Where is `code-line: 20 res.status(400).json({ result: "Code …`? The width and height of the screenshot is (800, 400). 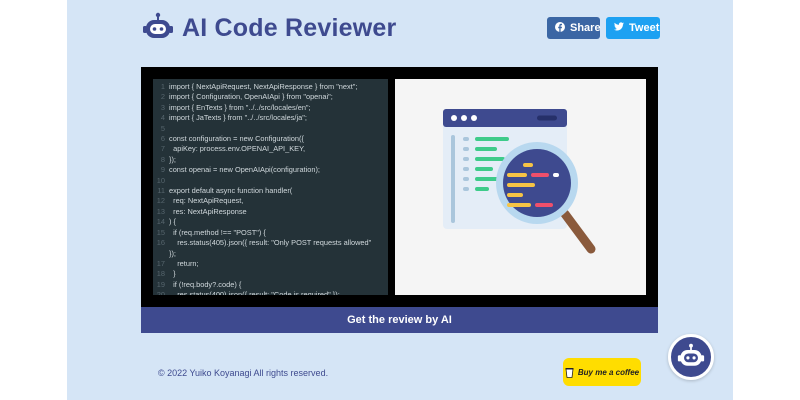
code-line: 20 res.status(400).json({ result: "Code … is located at coordinates (270, 292).